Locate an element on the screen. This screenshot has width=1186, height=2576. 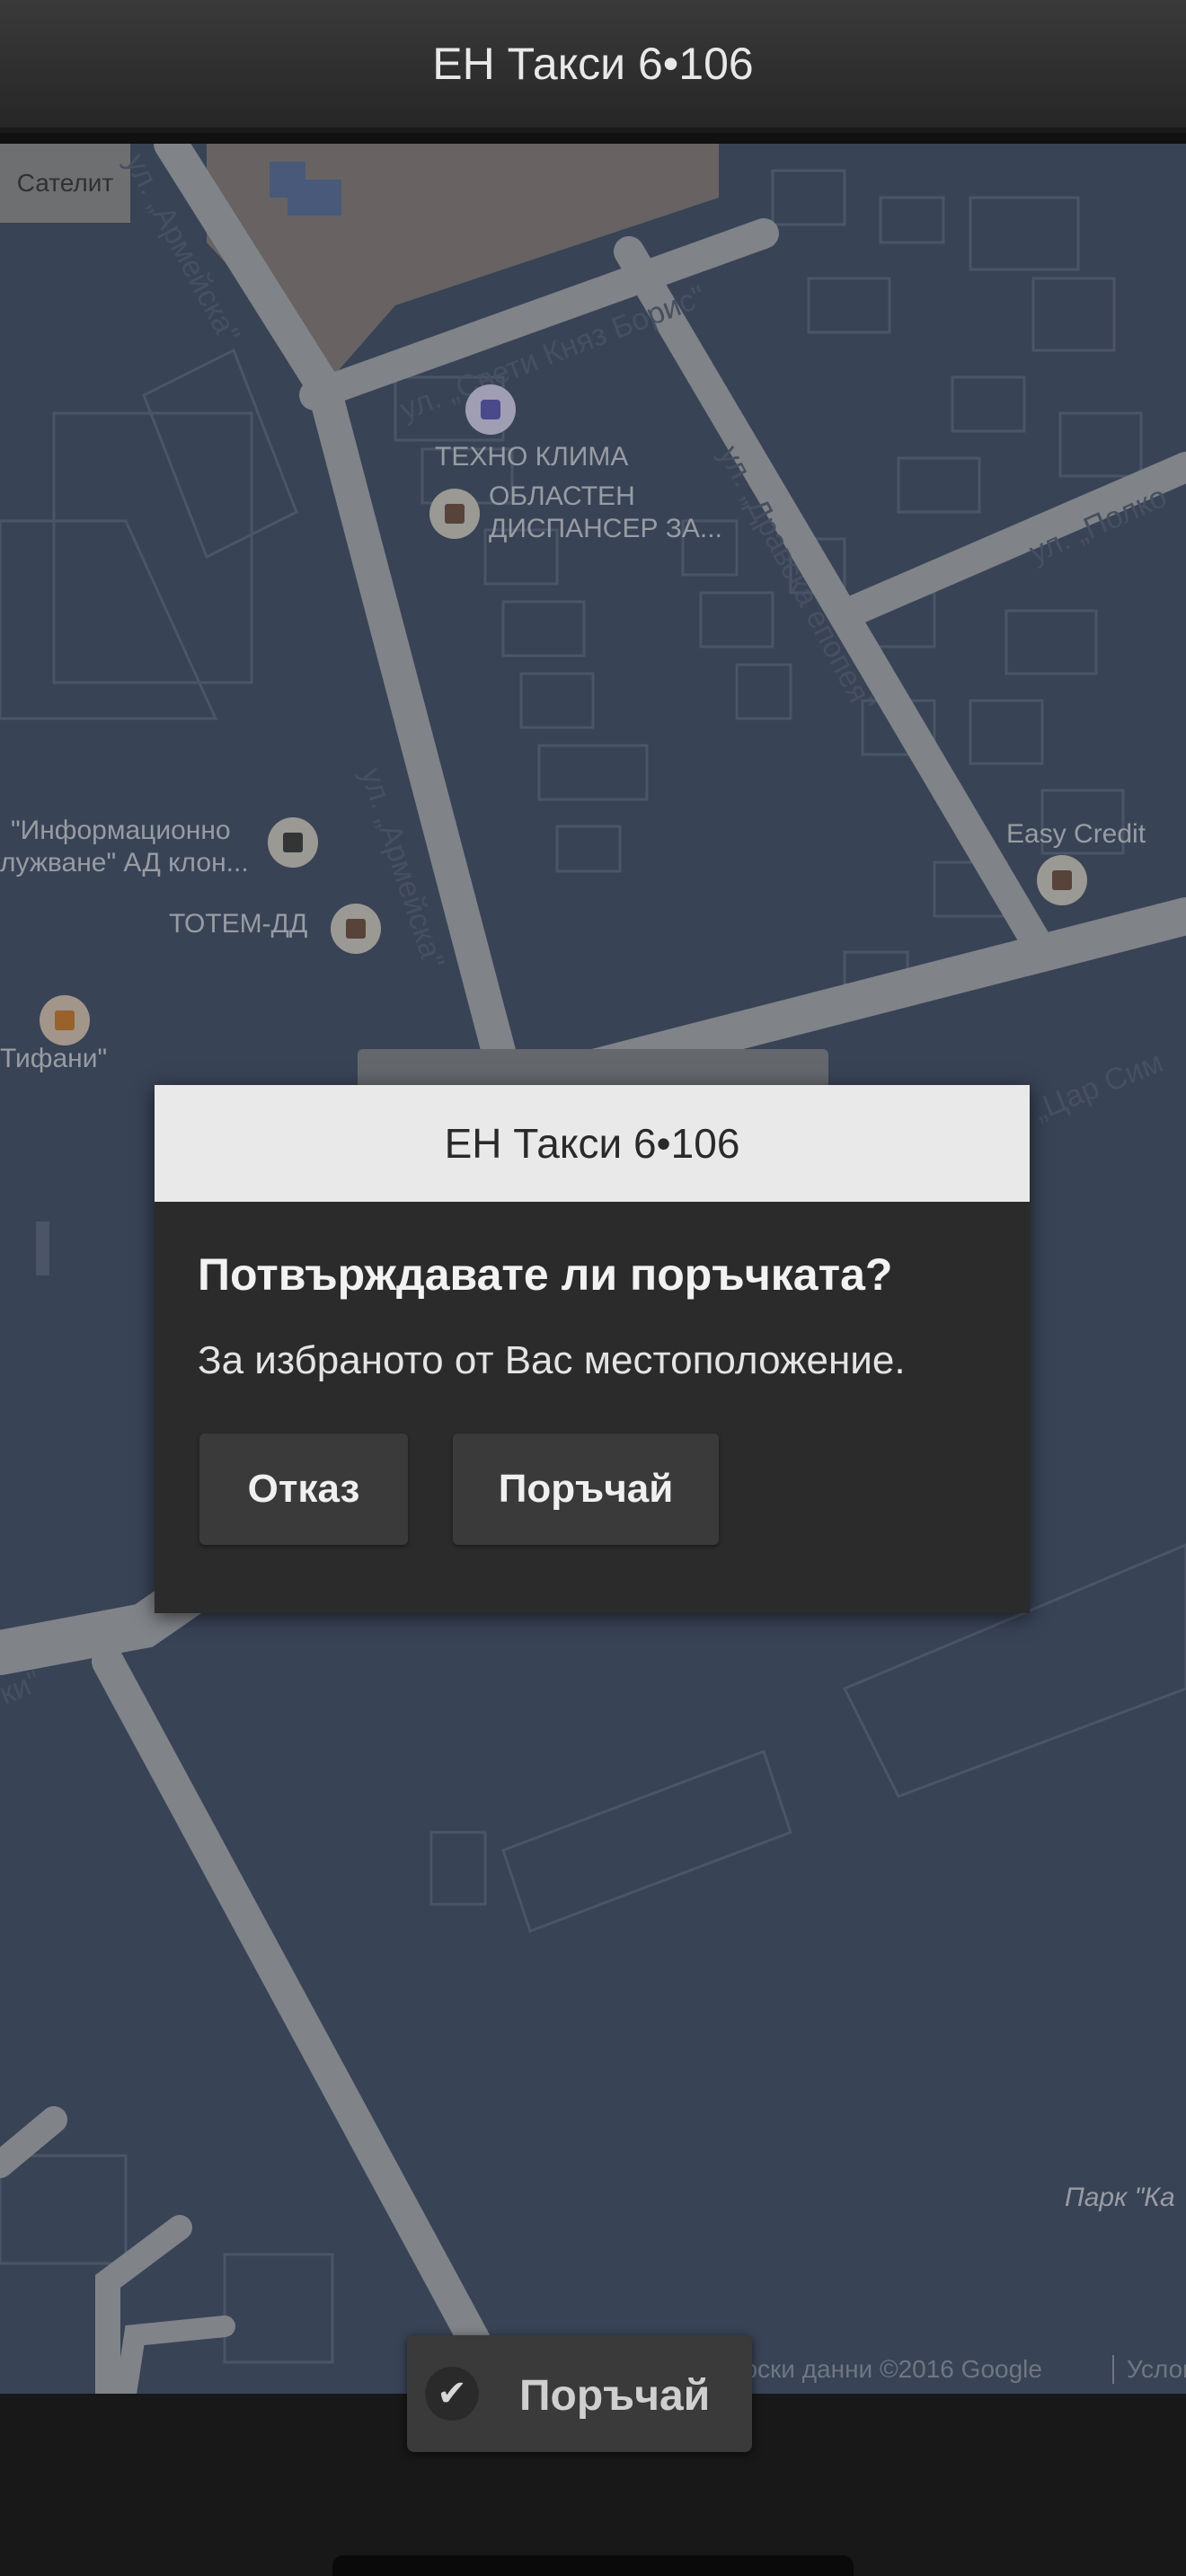
order-button-label: Поръчай is located at coordinates (615, 2396).